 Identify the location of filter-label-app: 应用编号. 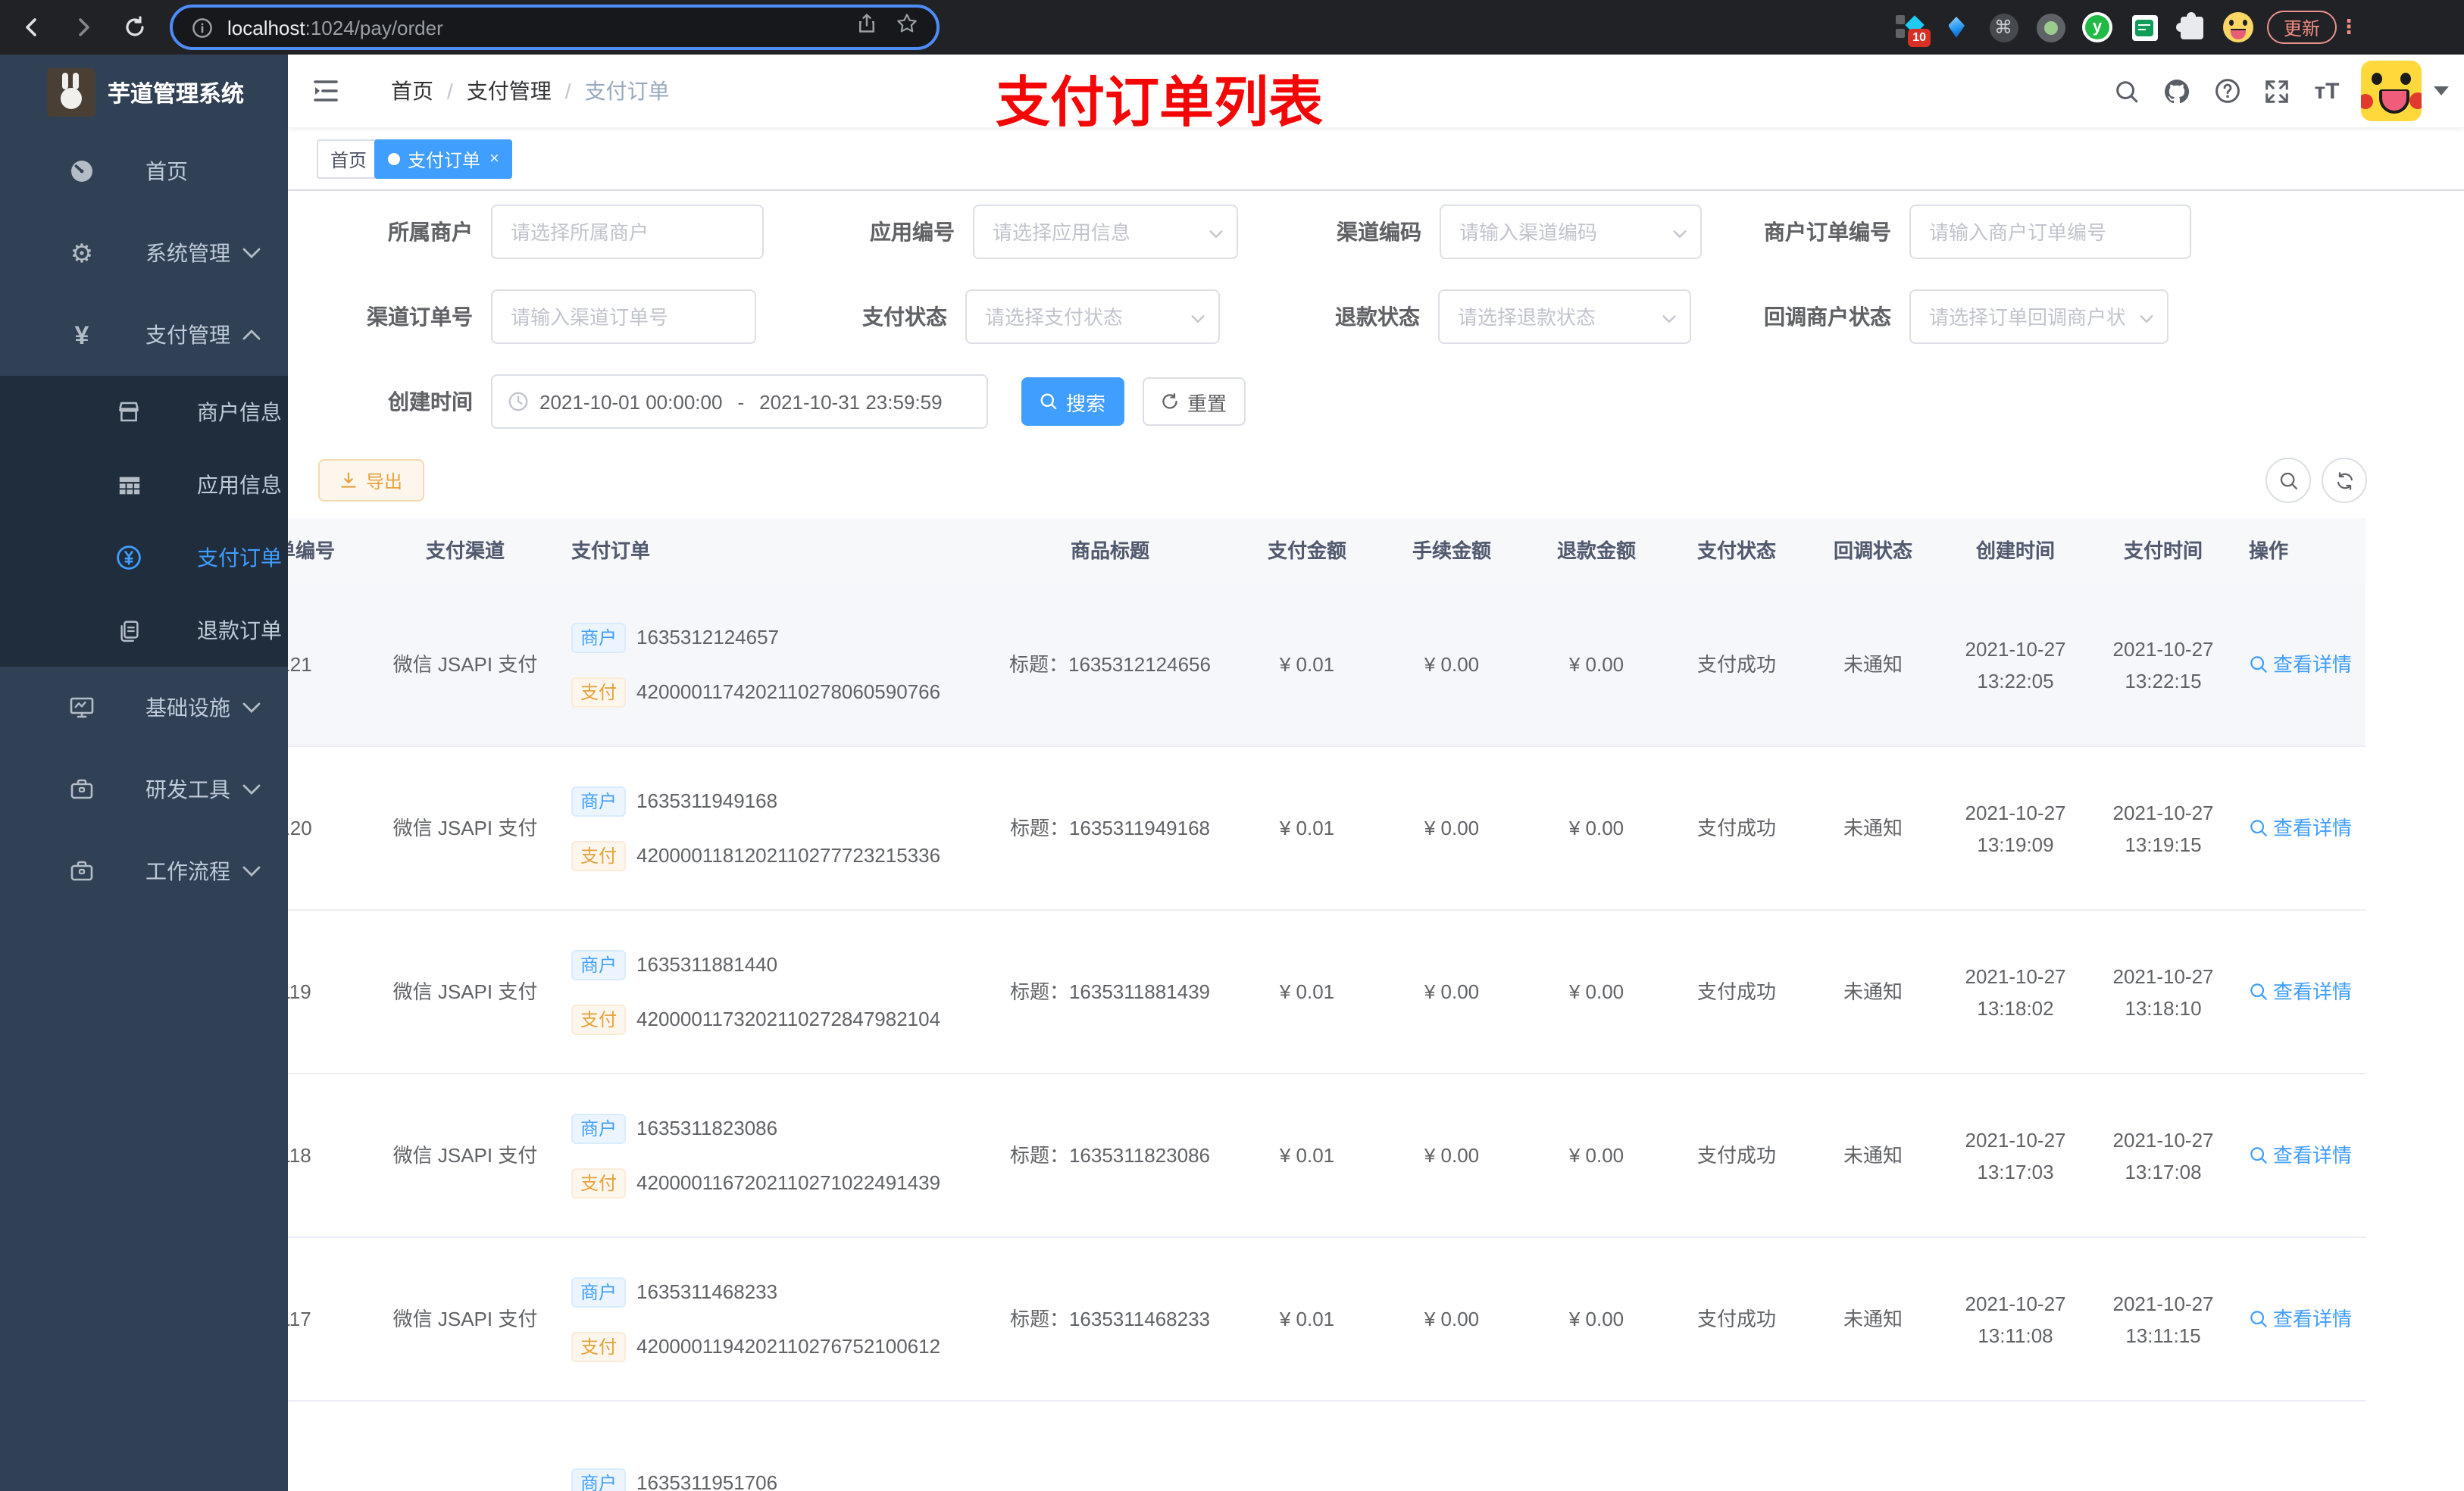
(912, 232).